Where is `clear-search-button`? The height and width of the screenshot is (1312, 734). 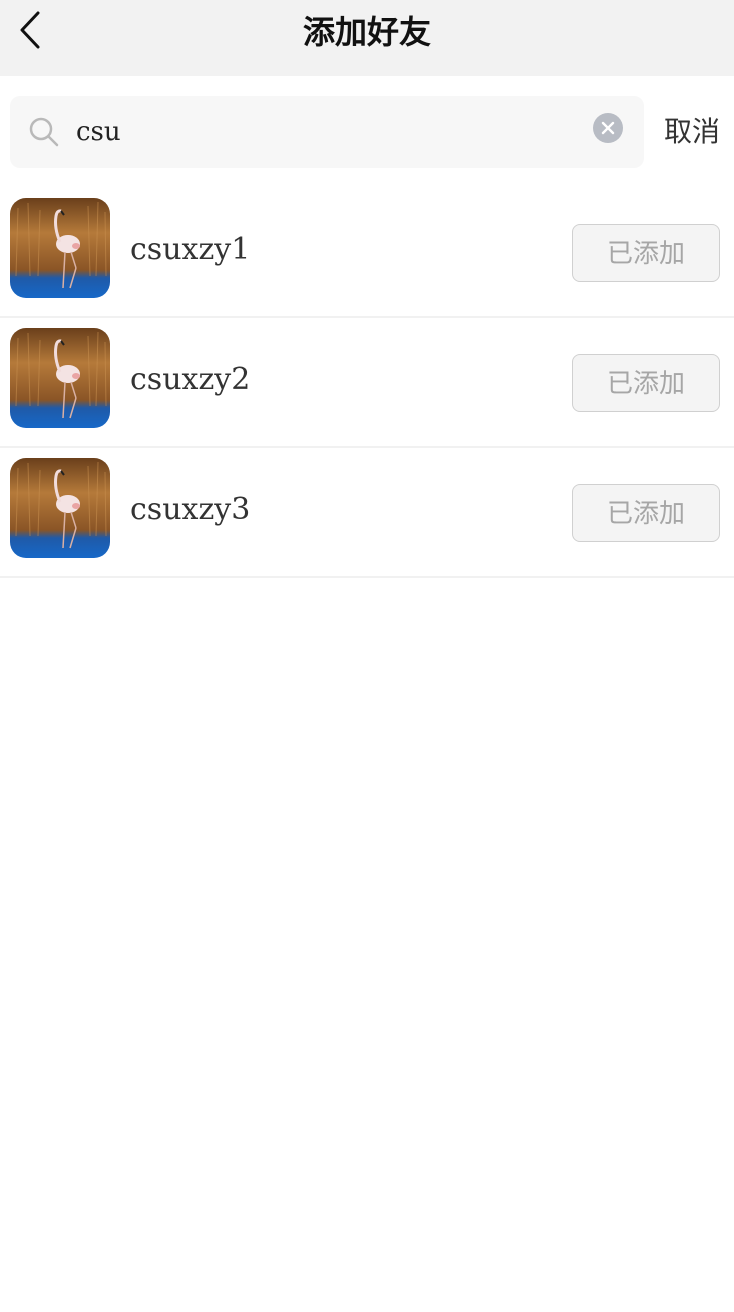
clear-search-button is located at coordinates (608, 128).